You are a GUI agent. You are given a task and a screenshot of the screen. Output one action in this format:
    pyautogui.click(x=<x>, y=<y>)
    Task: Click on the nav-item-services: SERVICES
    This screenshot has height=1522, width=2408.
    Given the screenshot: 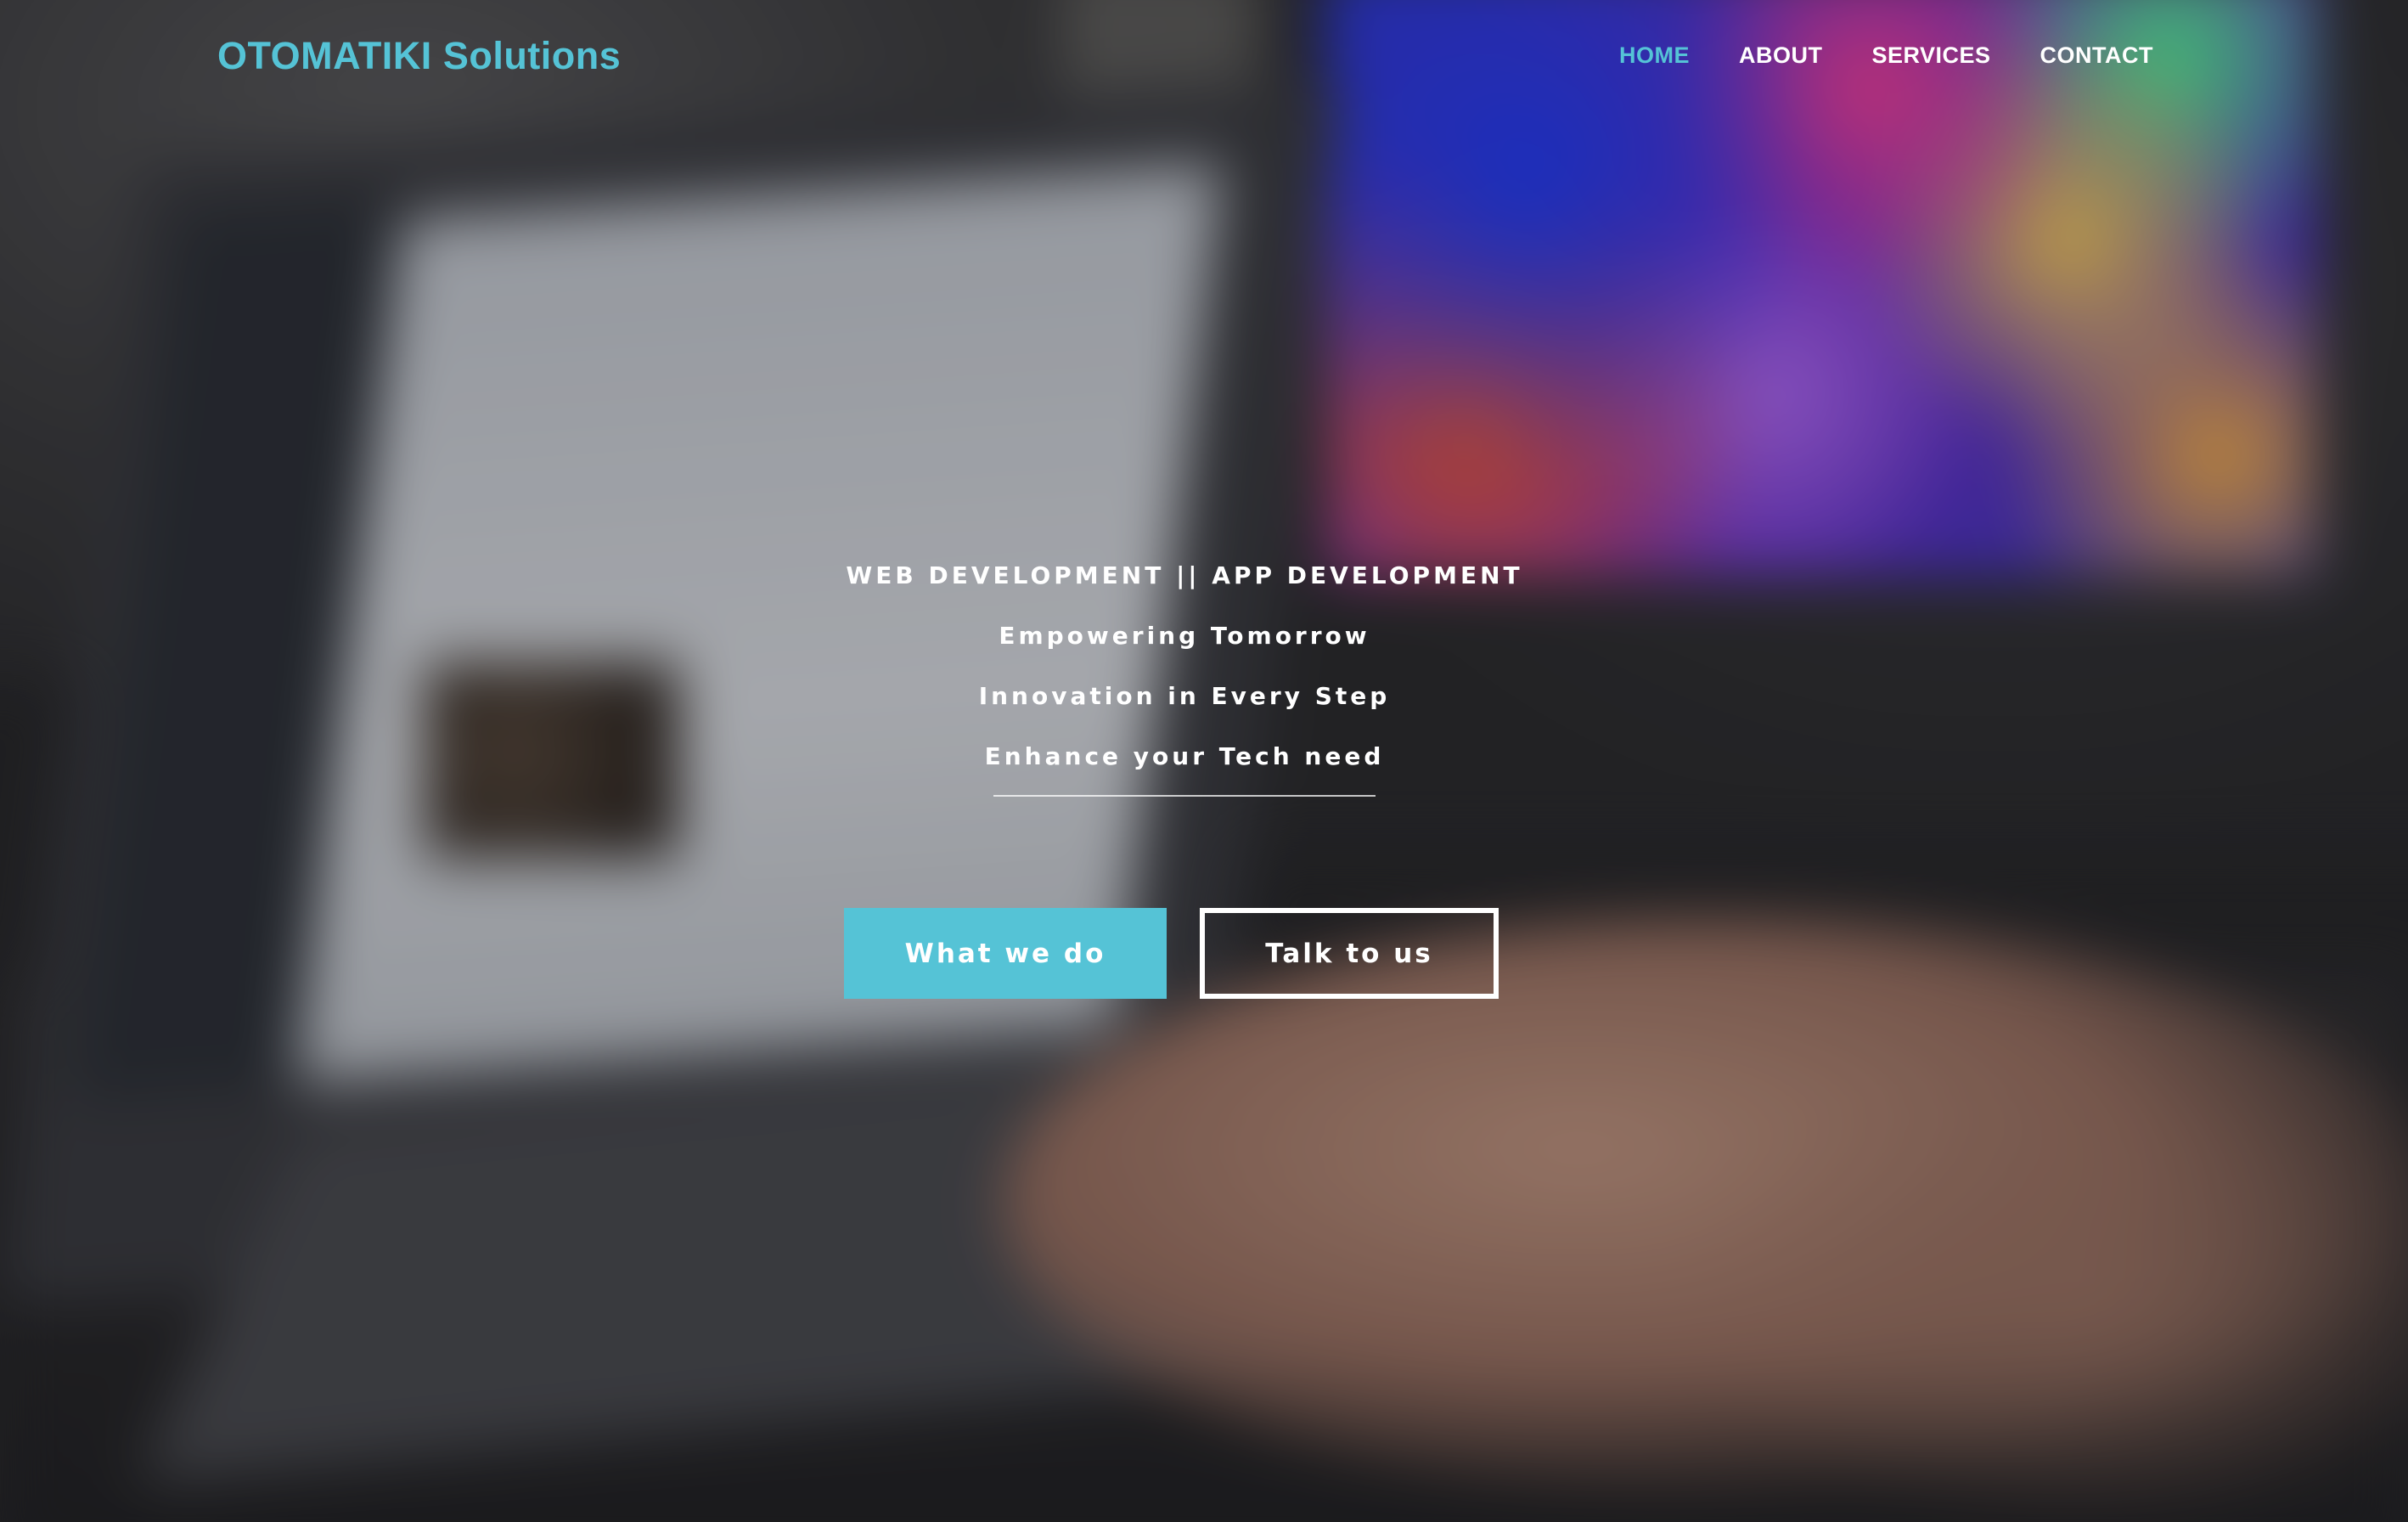 What is the action you would take?
    pyautogui.click(x=1930, y=55)
    